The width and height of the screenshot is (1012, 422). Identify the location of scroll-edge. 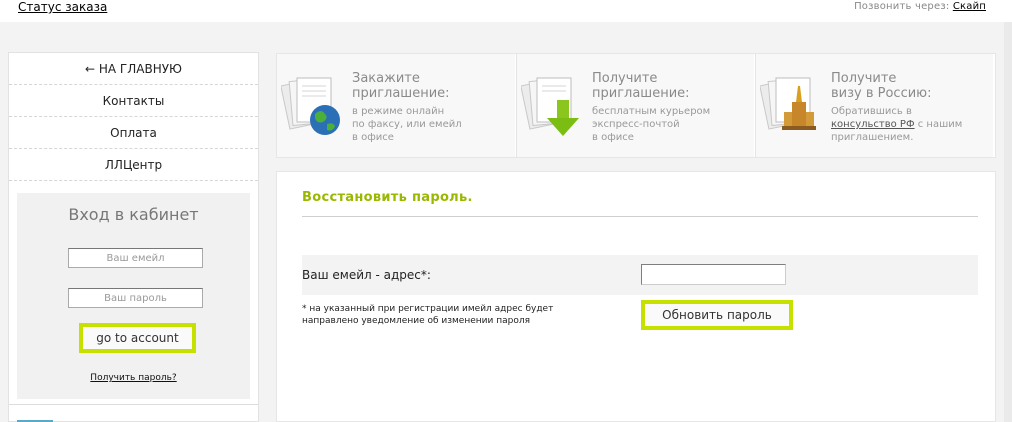
(1008, 222).